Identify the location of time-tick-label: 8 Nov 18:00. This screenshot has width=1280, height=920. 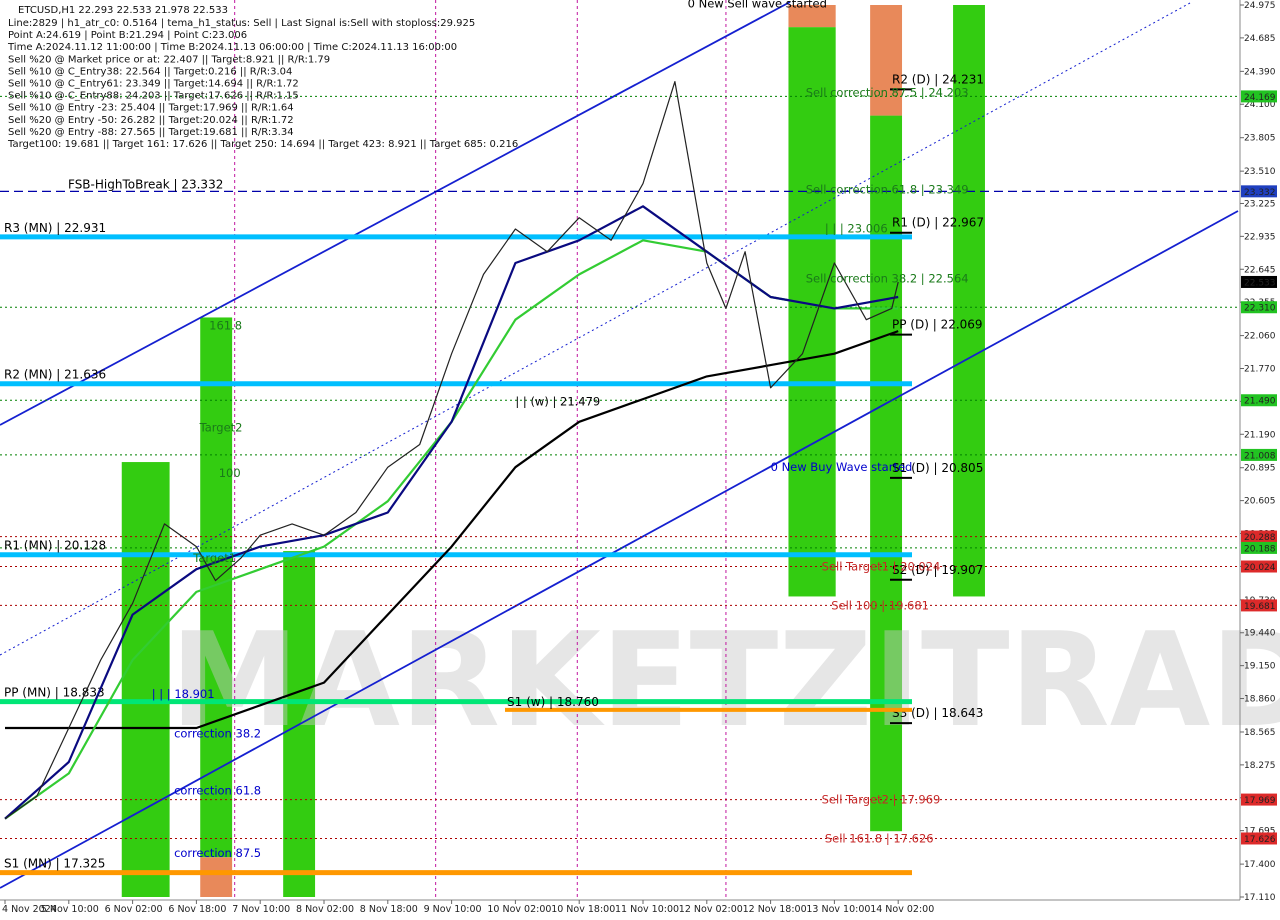
(389, 909).